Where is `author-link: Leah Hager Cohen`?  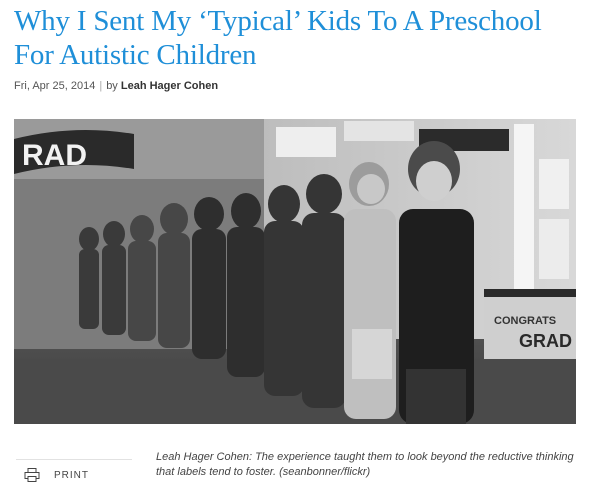 author-link: Leah Hager Cohen is located at coordinates (169, 86).